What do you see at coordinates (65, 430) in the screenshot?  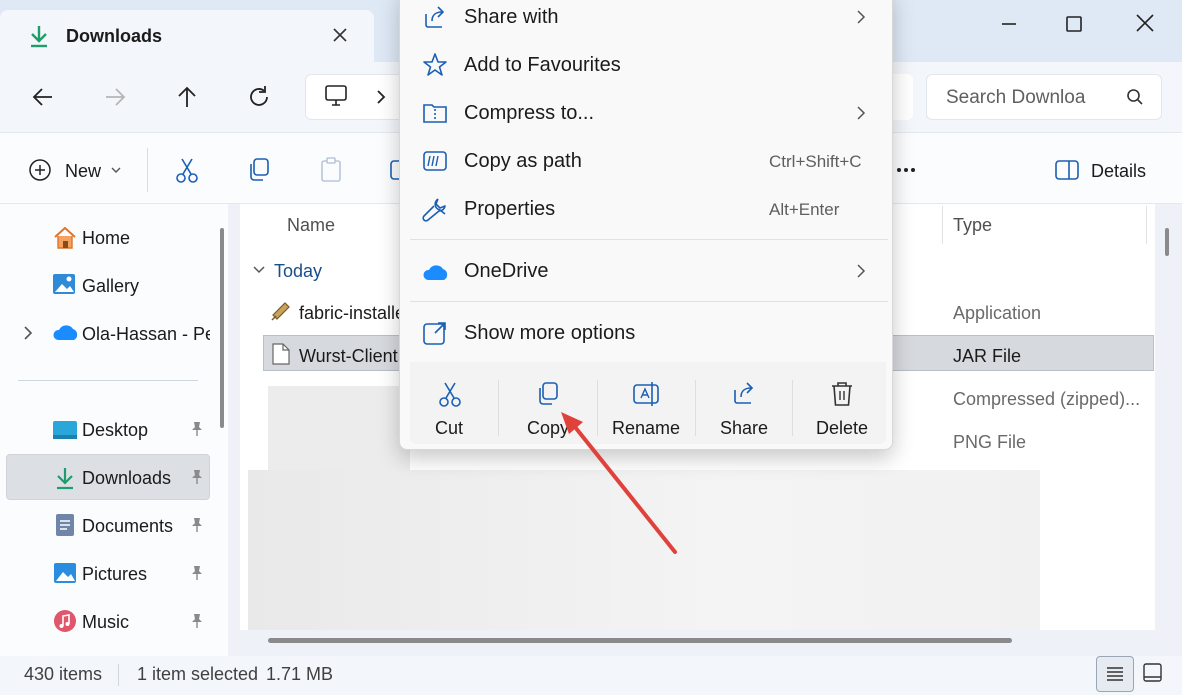 I see `desktop-folder-icon` at bounding box center [65, 430].